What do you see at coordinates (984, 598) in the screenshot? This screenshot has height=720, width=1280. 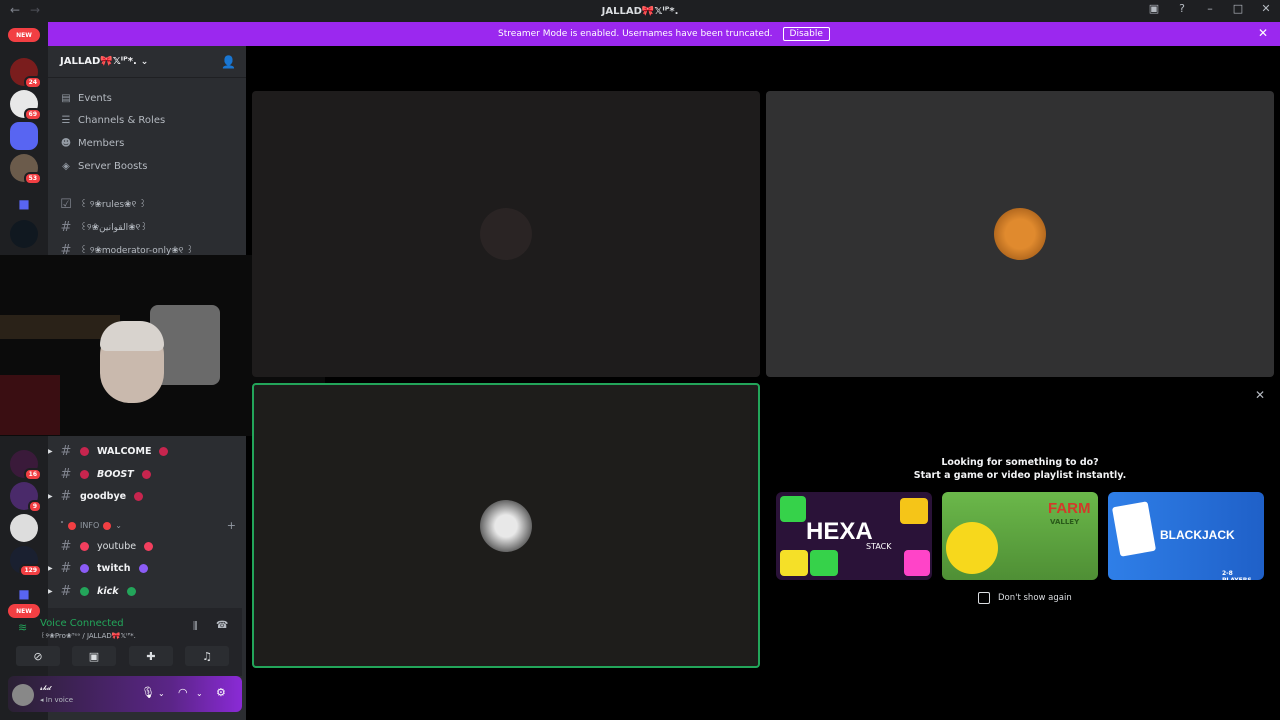 I see `checkbox` at bounding box center [984, 598].